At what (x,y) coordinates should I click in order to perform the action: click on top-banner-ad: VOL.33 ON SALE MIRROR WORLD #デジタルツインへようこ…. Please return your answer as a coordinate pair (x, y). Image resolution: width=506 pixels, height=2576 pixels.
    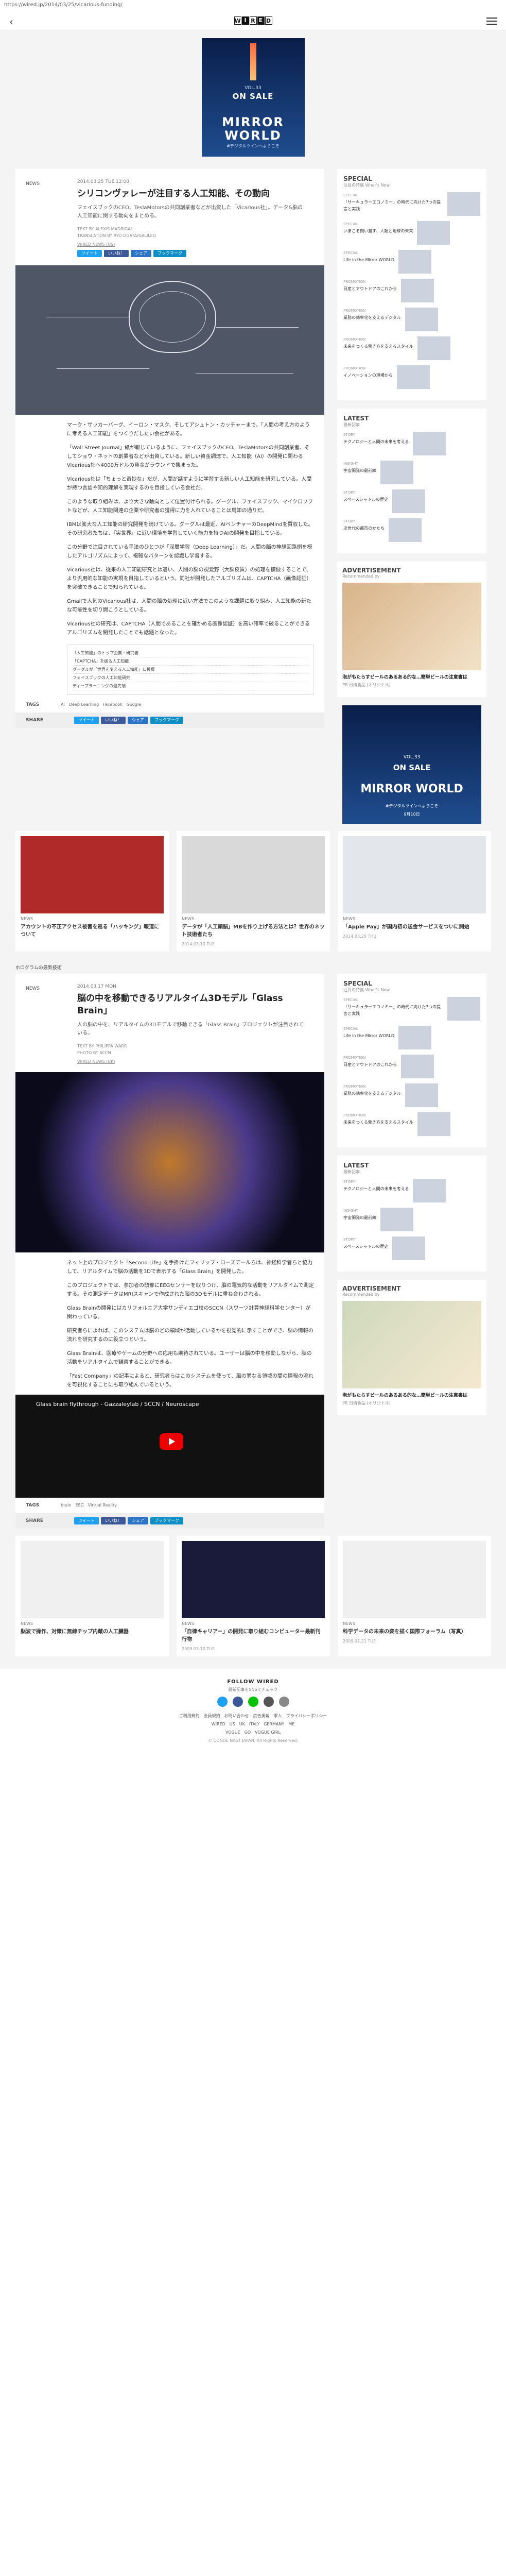
    Looking at the image, I should click on (253, 97).